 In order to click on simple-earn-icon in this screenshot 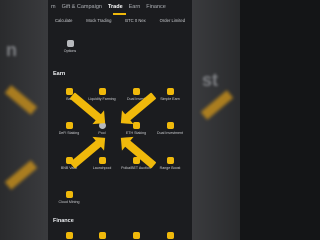, I will do `click(170, 91)`.